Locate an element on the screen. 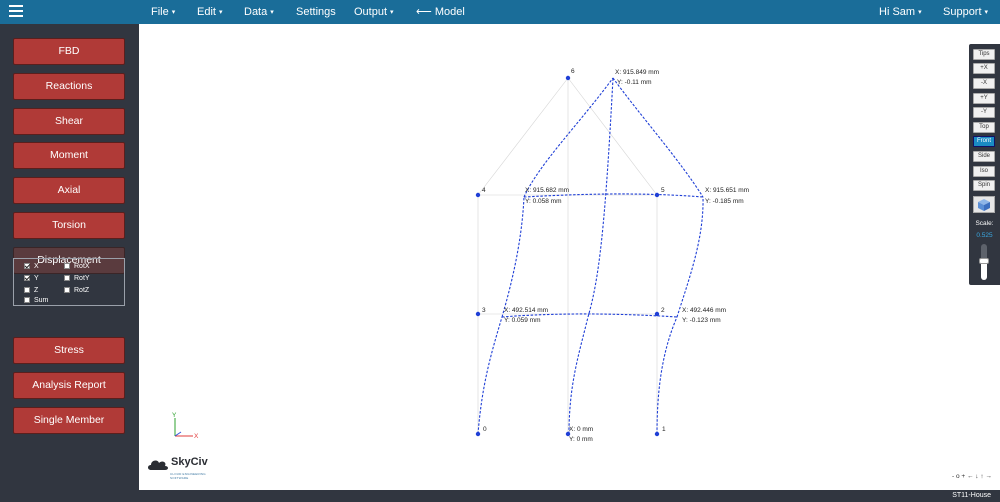 The width and height of the screenshot is (1000, 502). moment-button: Moment is located at coordinates (69, 155).